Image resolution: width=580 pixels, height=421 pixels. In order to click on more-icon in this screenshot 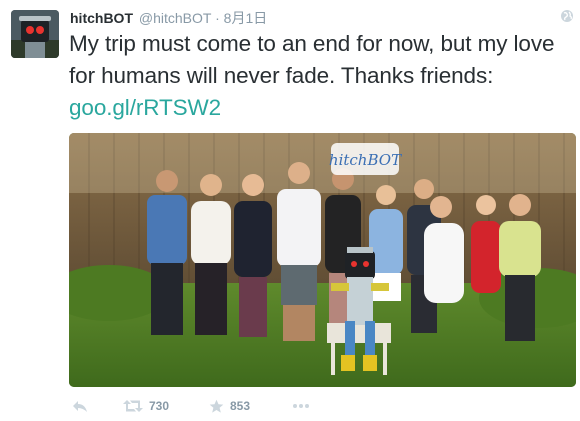, I will do `click(301, 406)`.